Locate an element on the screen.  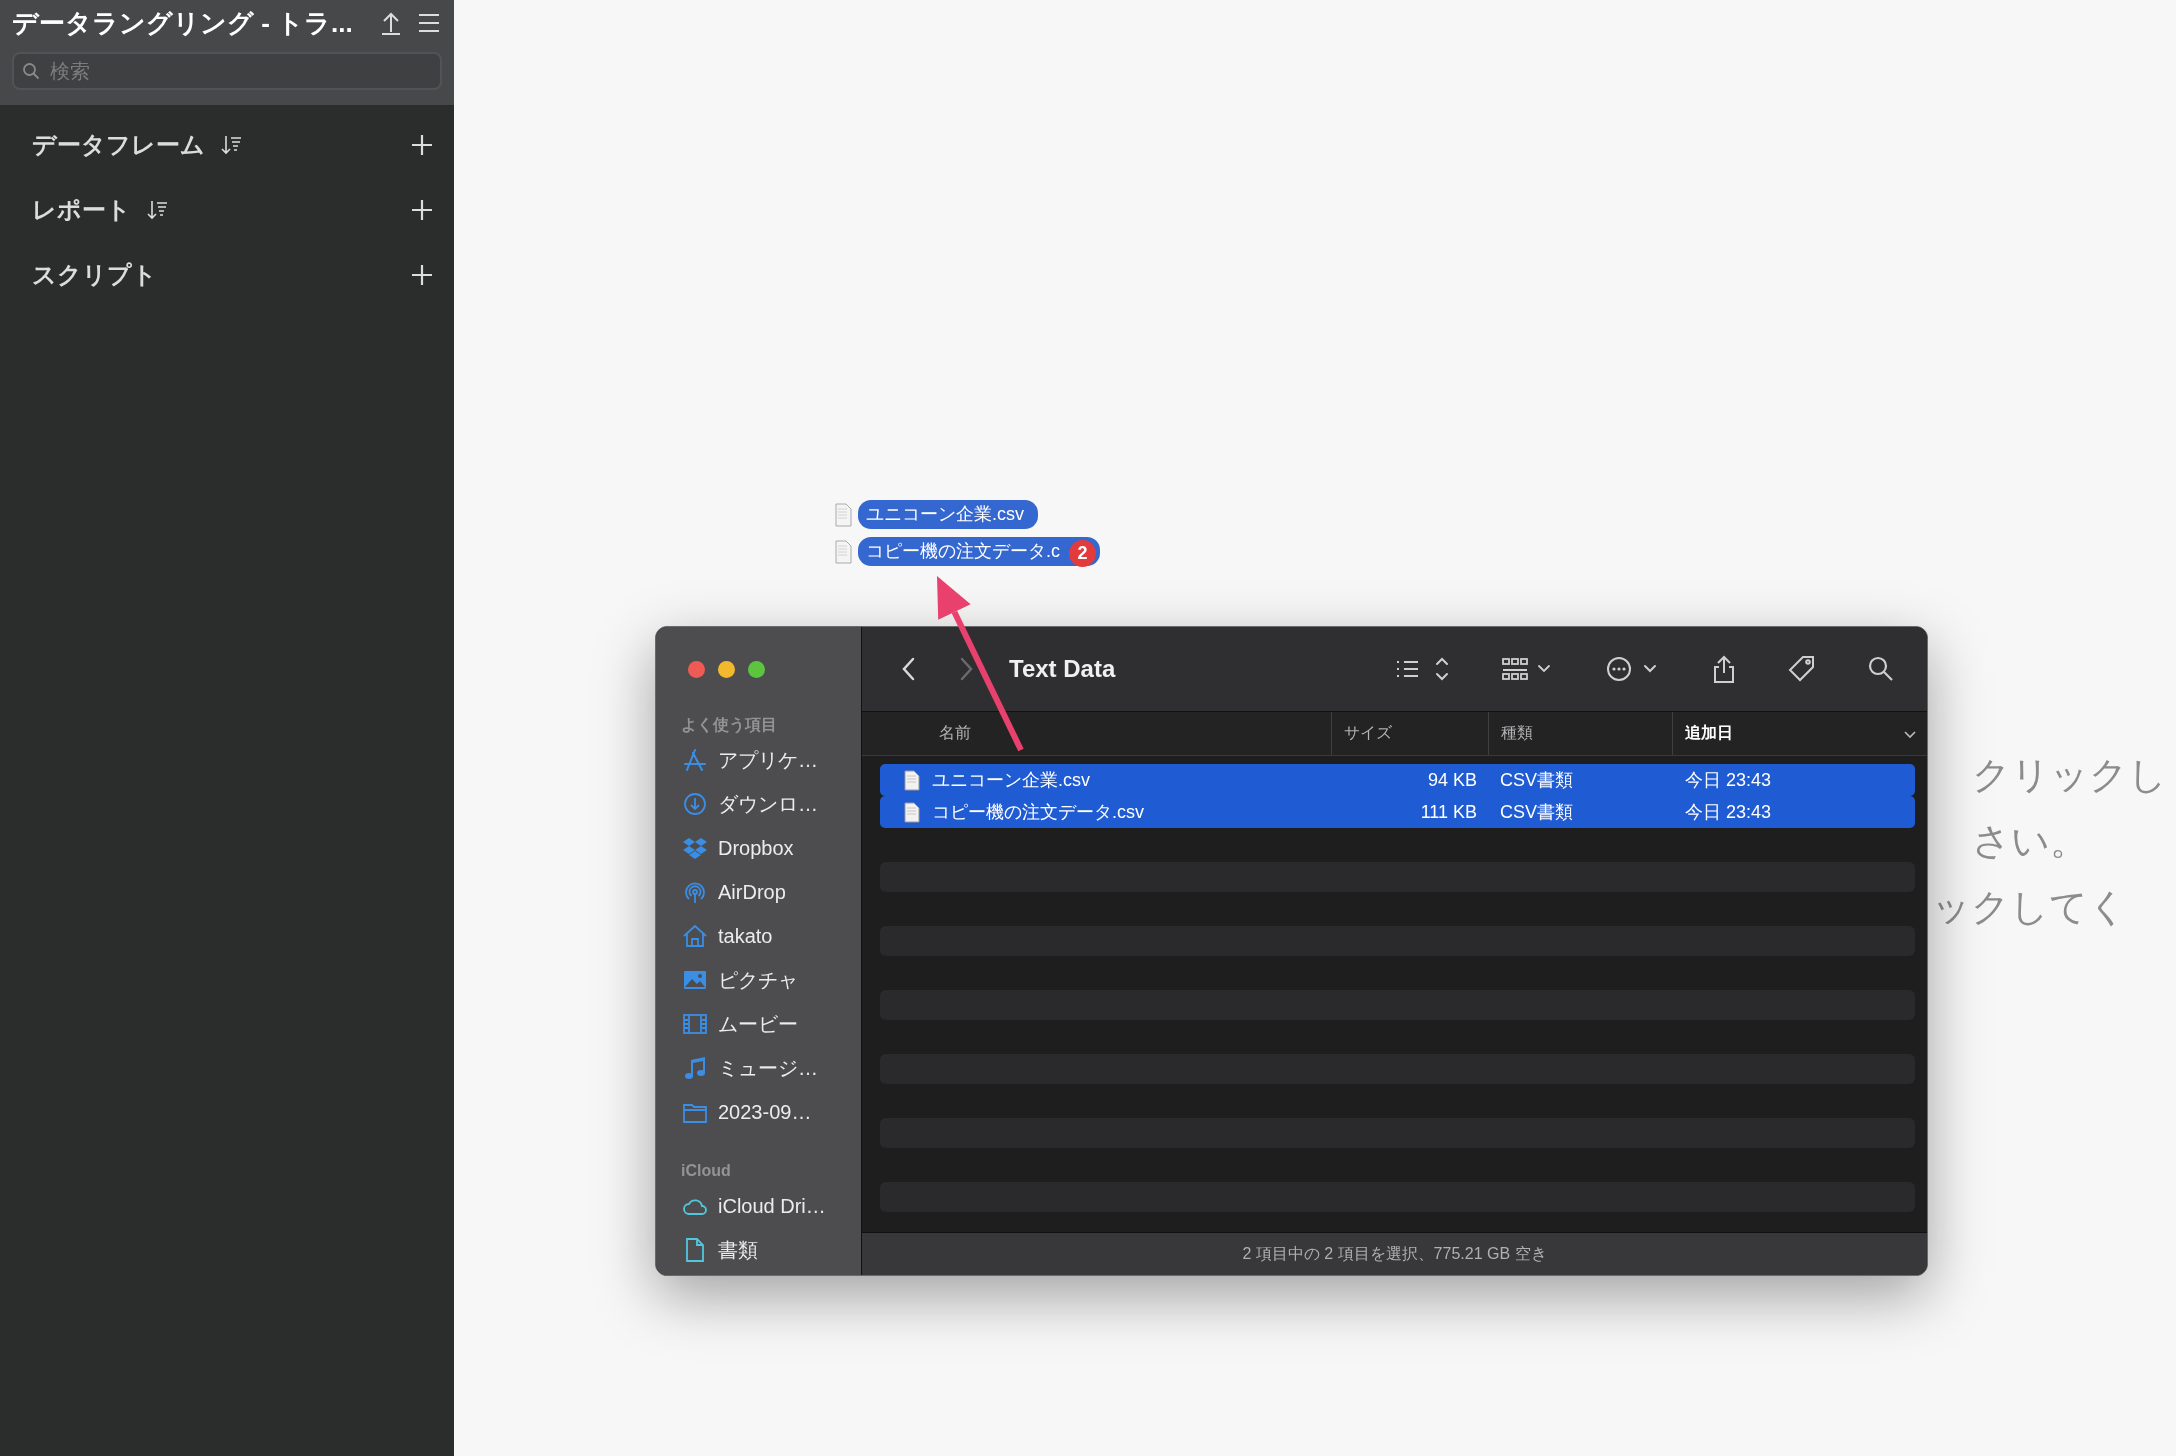
window-title: Text Data is located at coordinates (1063, 669).